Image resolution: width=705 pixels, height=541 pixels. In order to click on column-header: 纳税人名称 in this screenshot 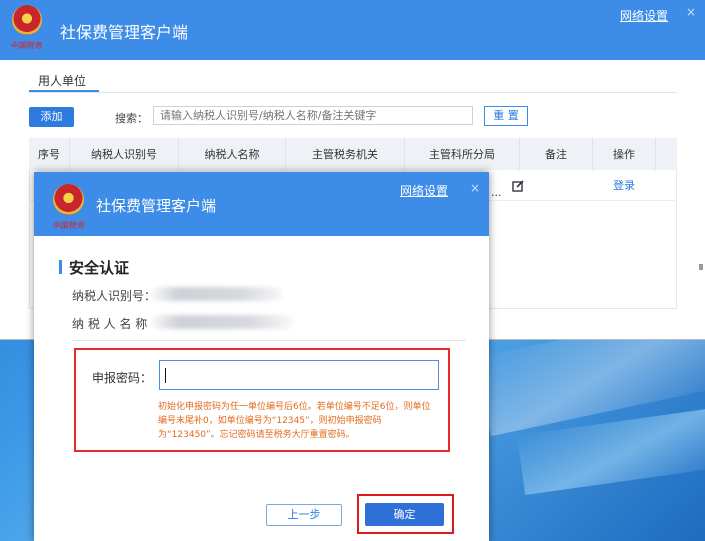, I will do `click(232, 154)`.